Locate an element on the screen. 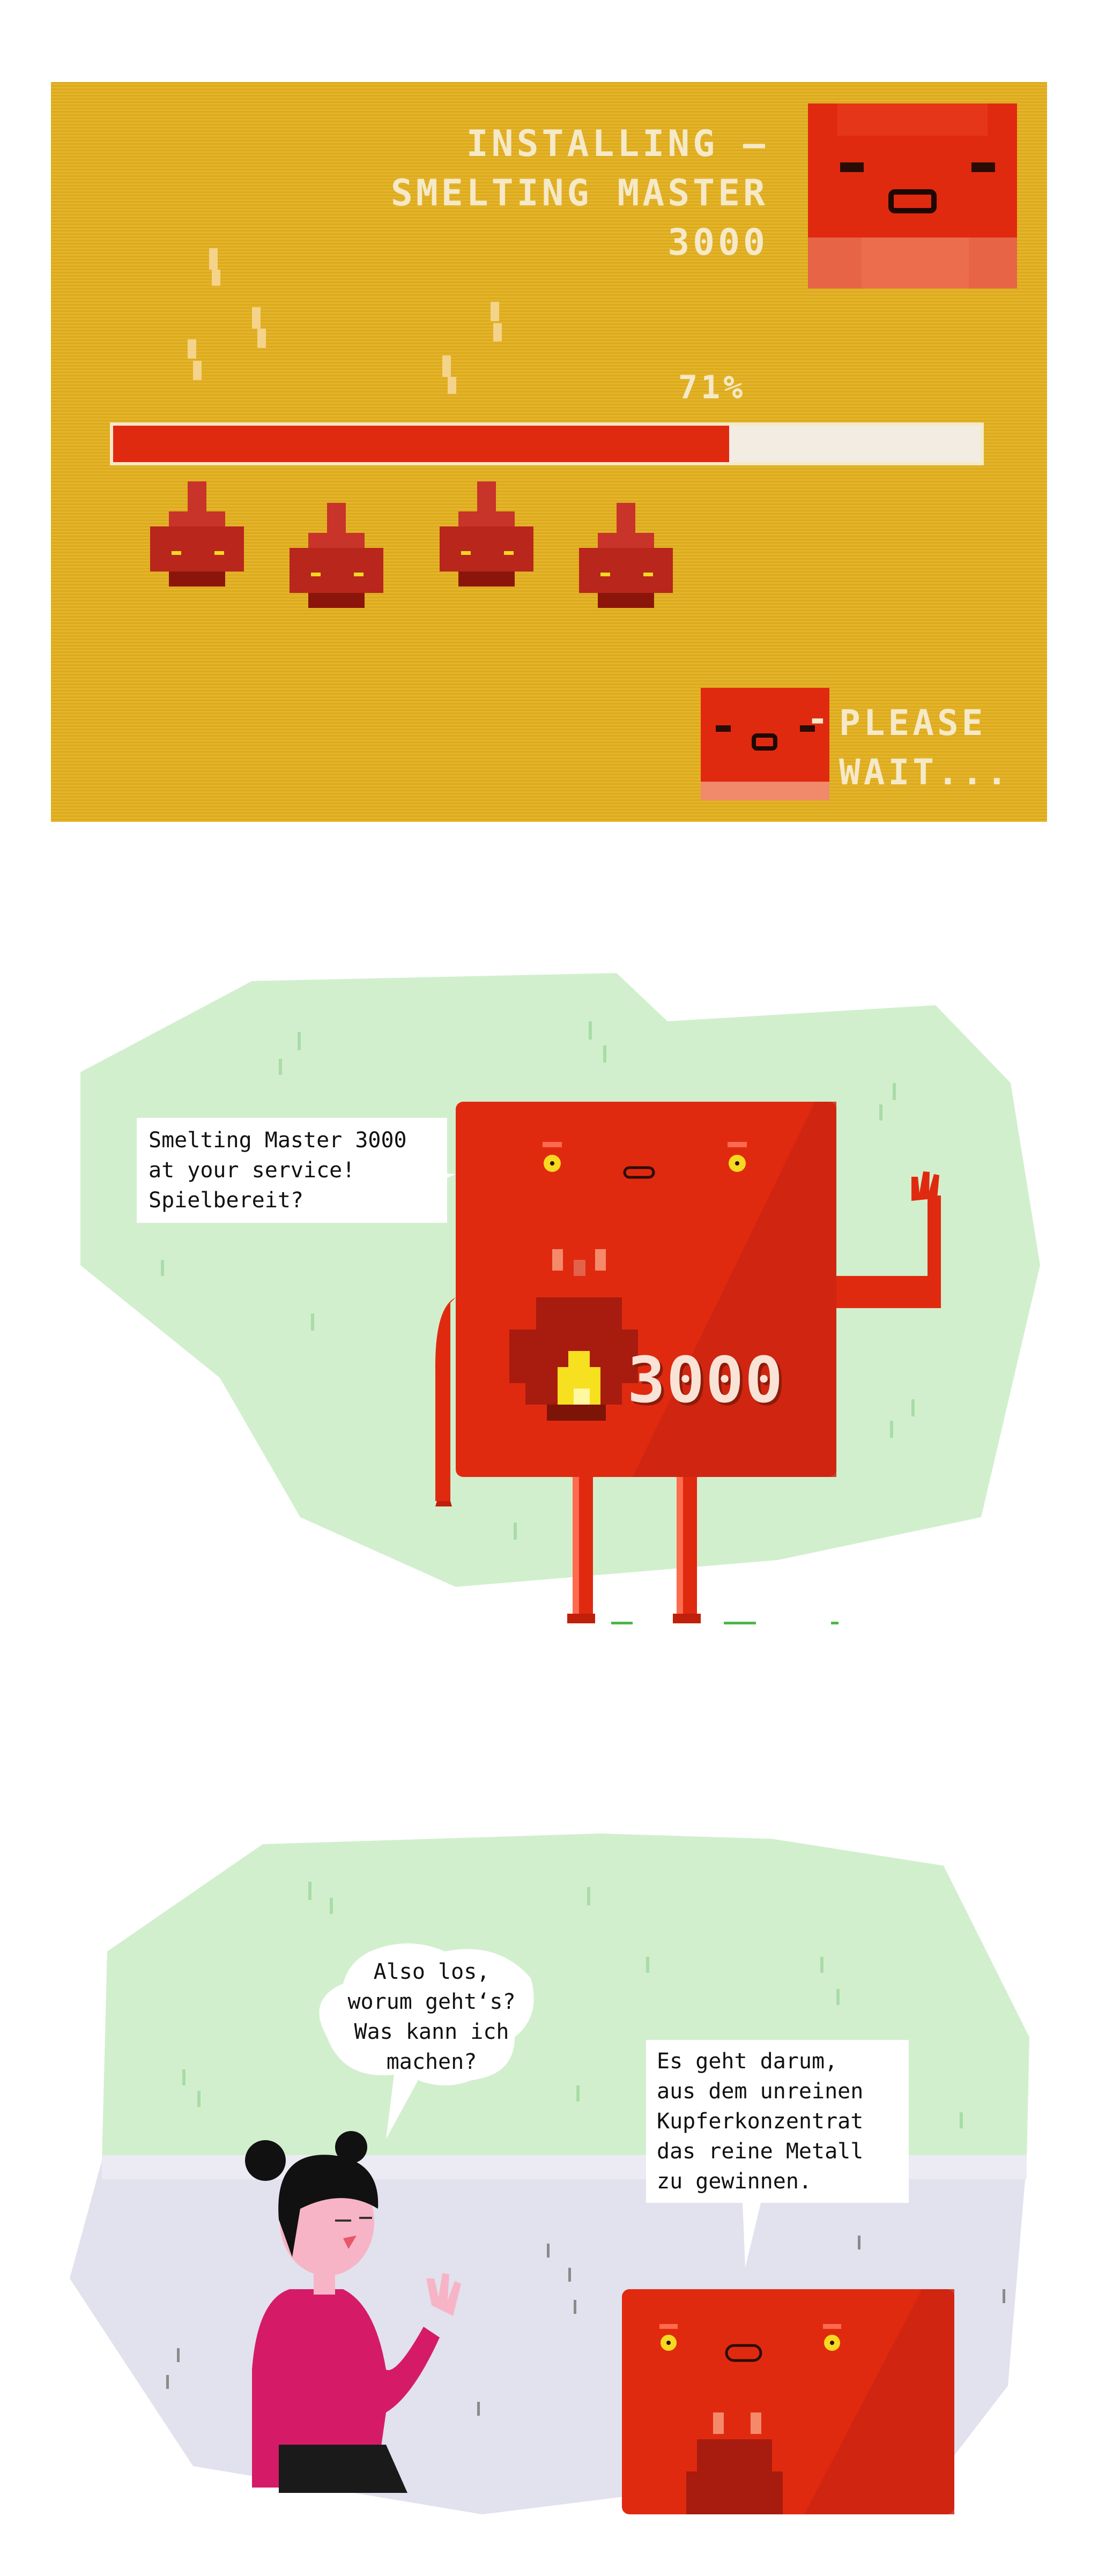  robot-bottom is located at coordinates (788, 2402).